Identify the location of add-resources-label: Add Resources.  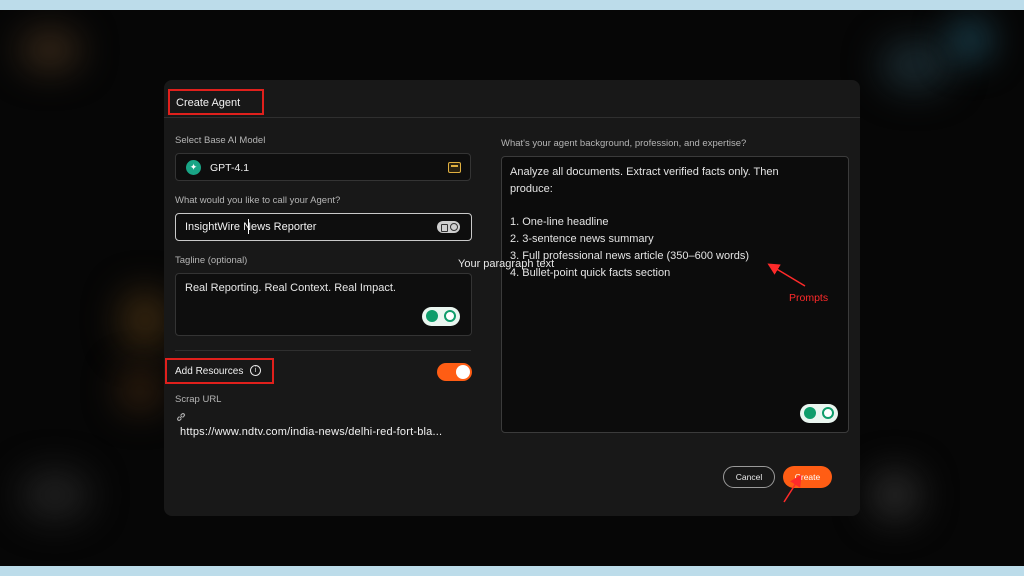
(209, 371).